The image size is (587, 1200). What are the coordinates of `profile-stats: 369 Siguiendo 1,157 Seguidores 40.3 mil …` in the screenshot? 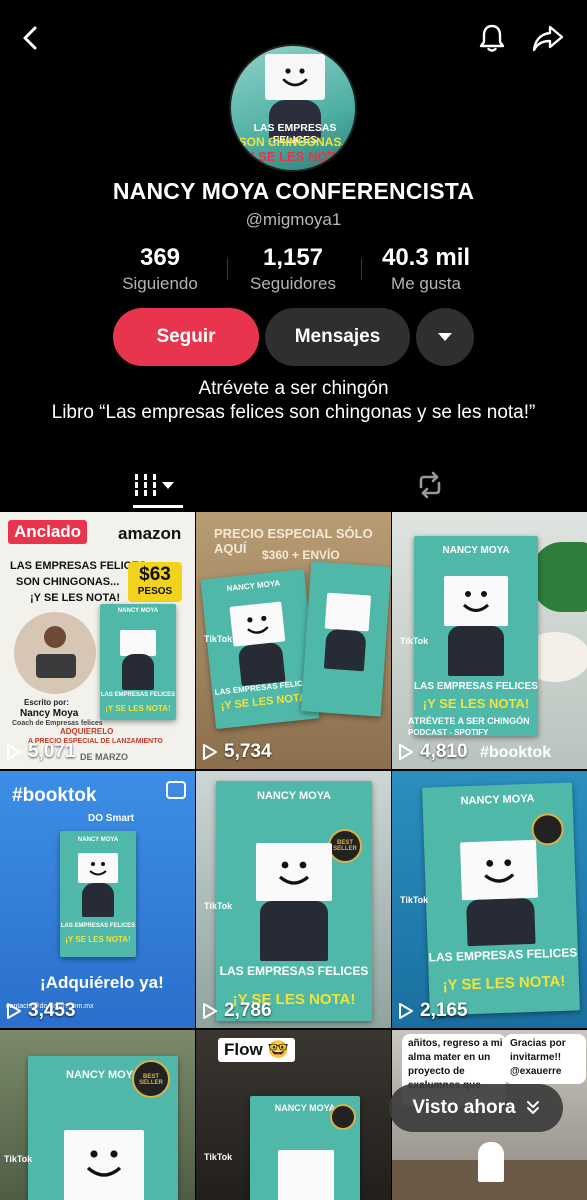 It's located at (293, 272).